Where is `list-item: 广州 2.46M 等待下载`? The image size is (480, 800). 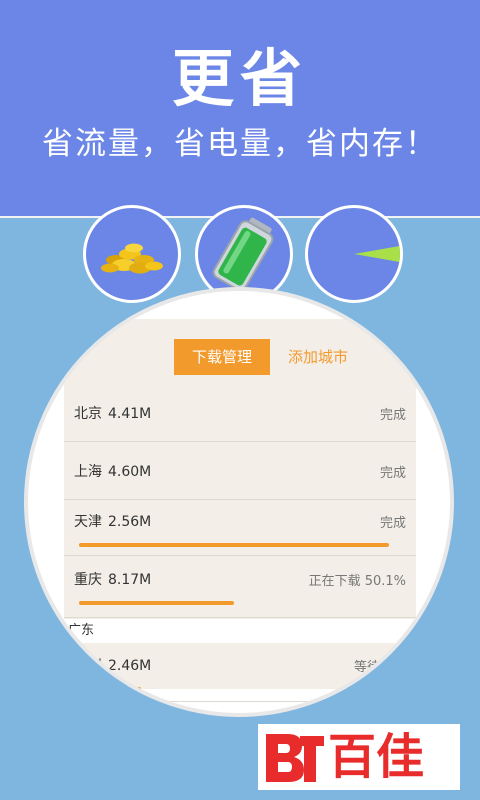 list-item: 广州 2.46M 等待下载 is located at coordinates (240, 672).